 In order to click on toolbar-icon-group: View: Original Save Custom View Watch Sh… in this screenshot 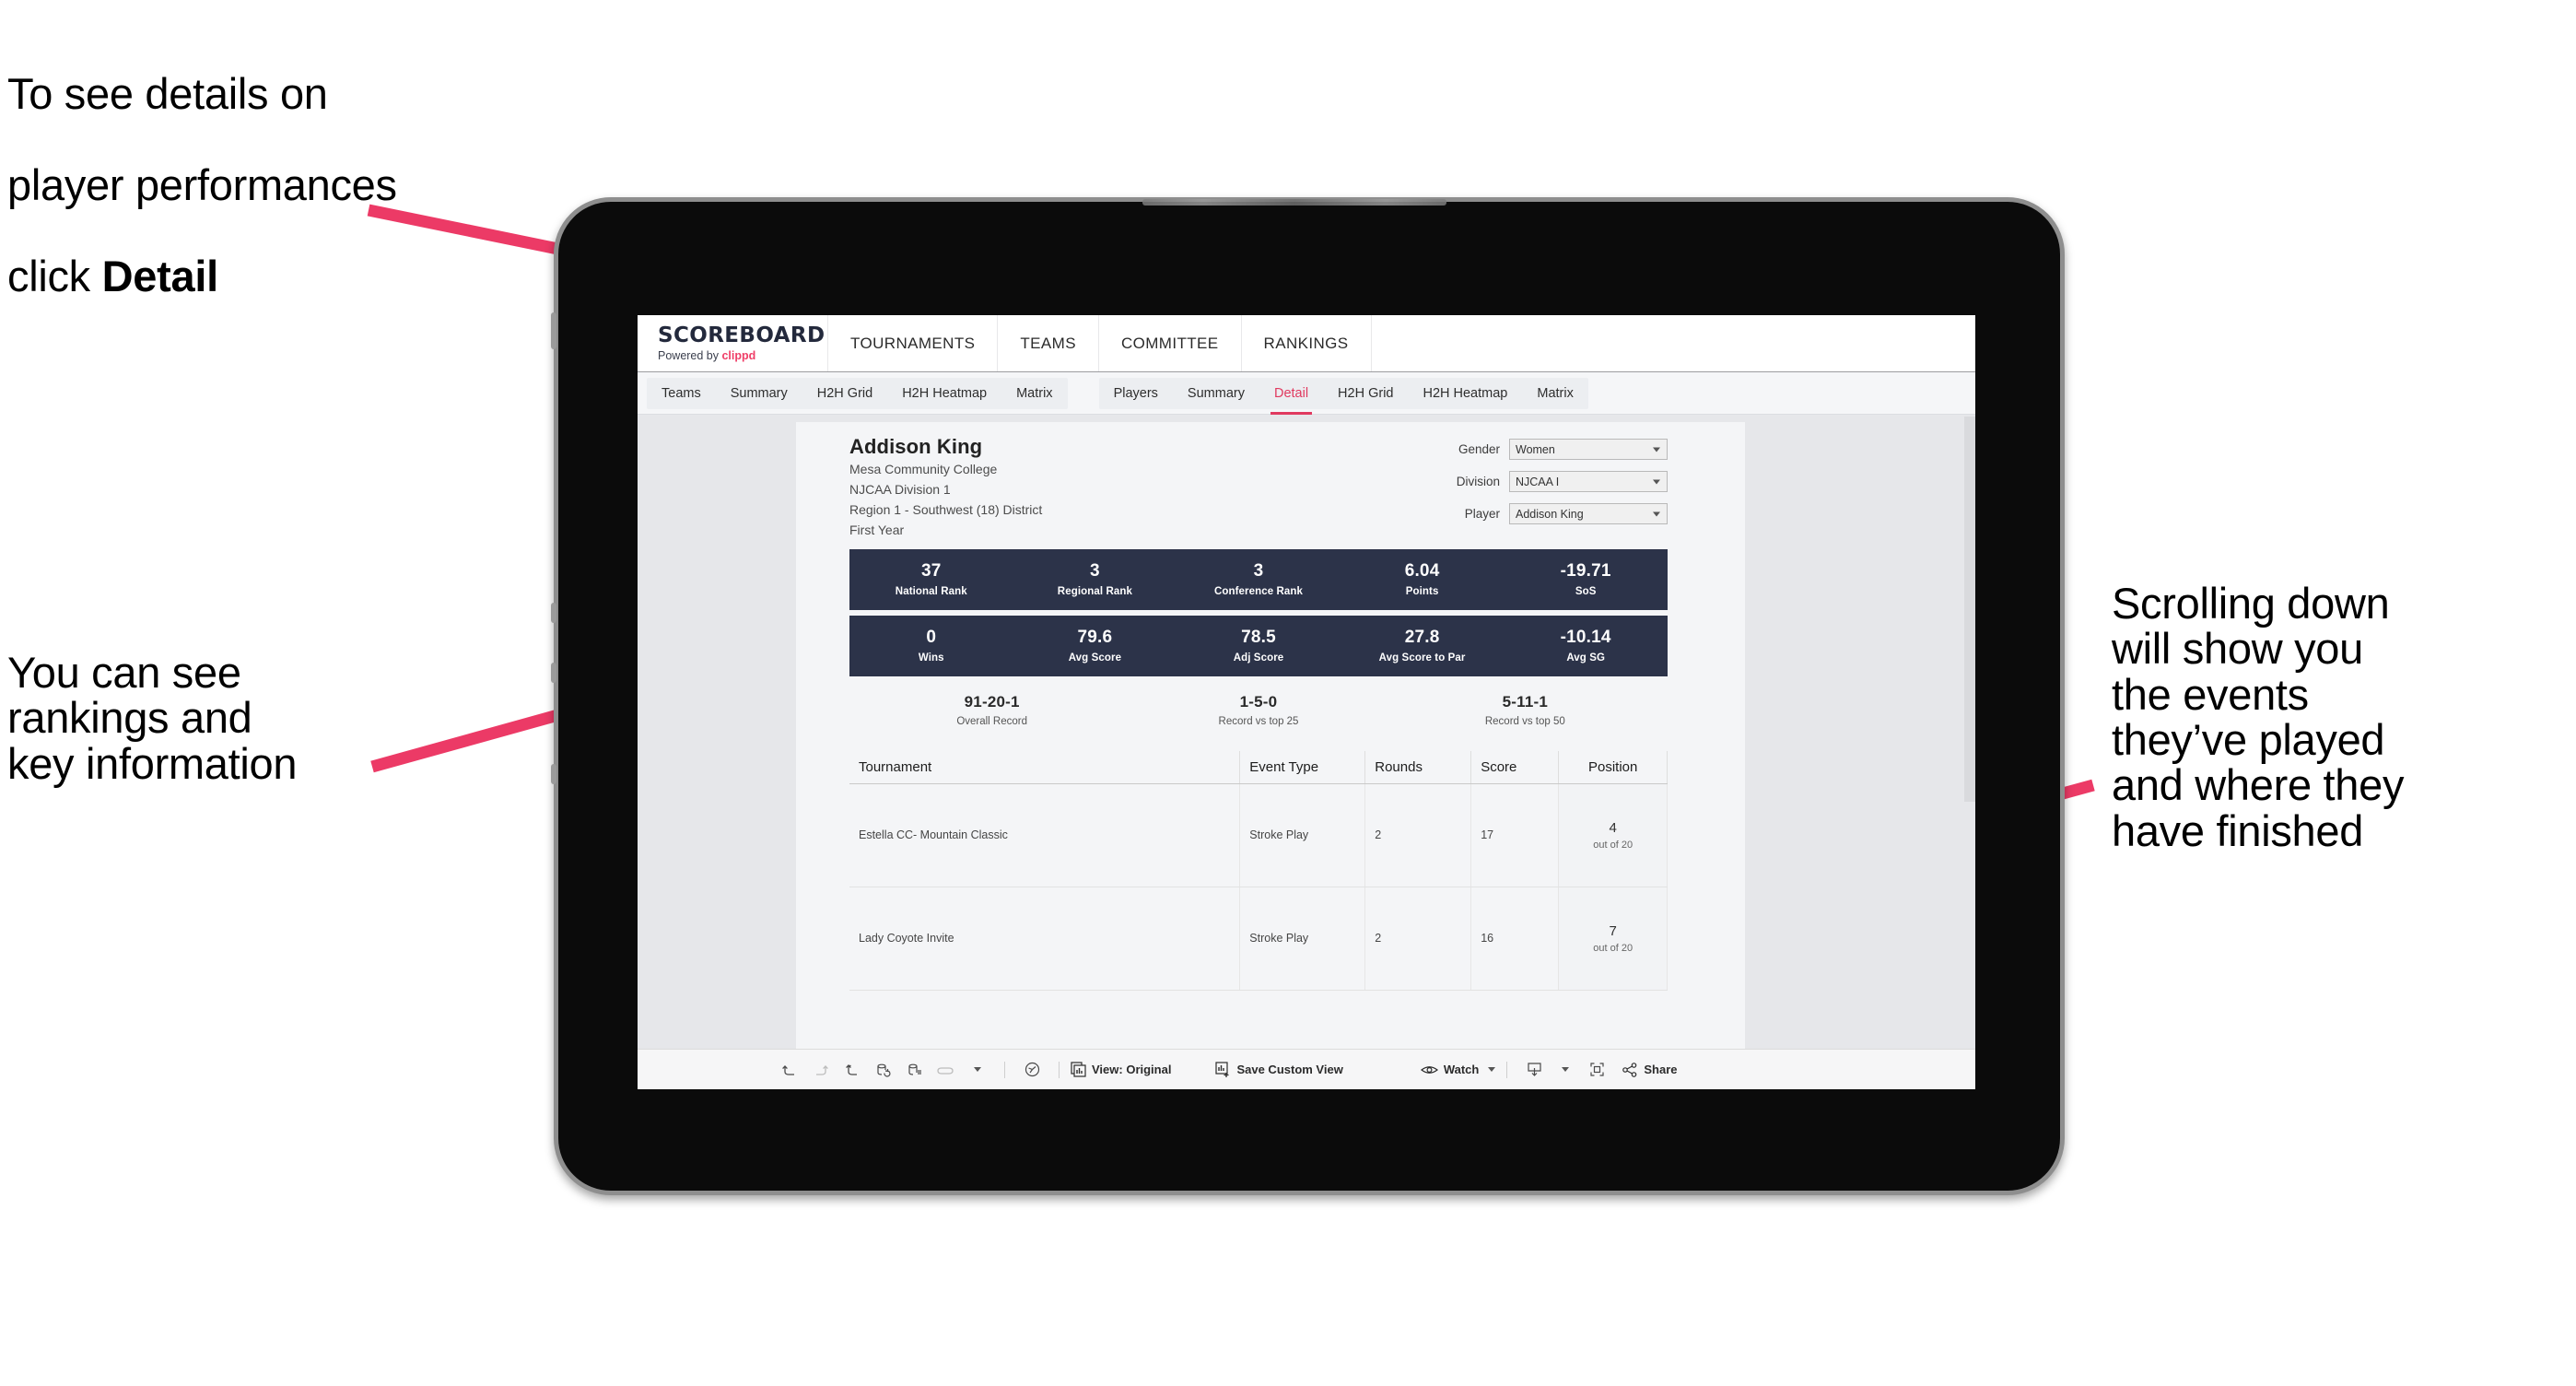, I will do `click(1226, 1070)`.